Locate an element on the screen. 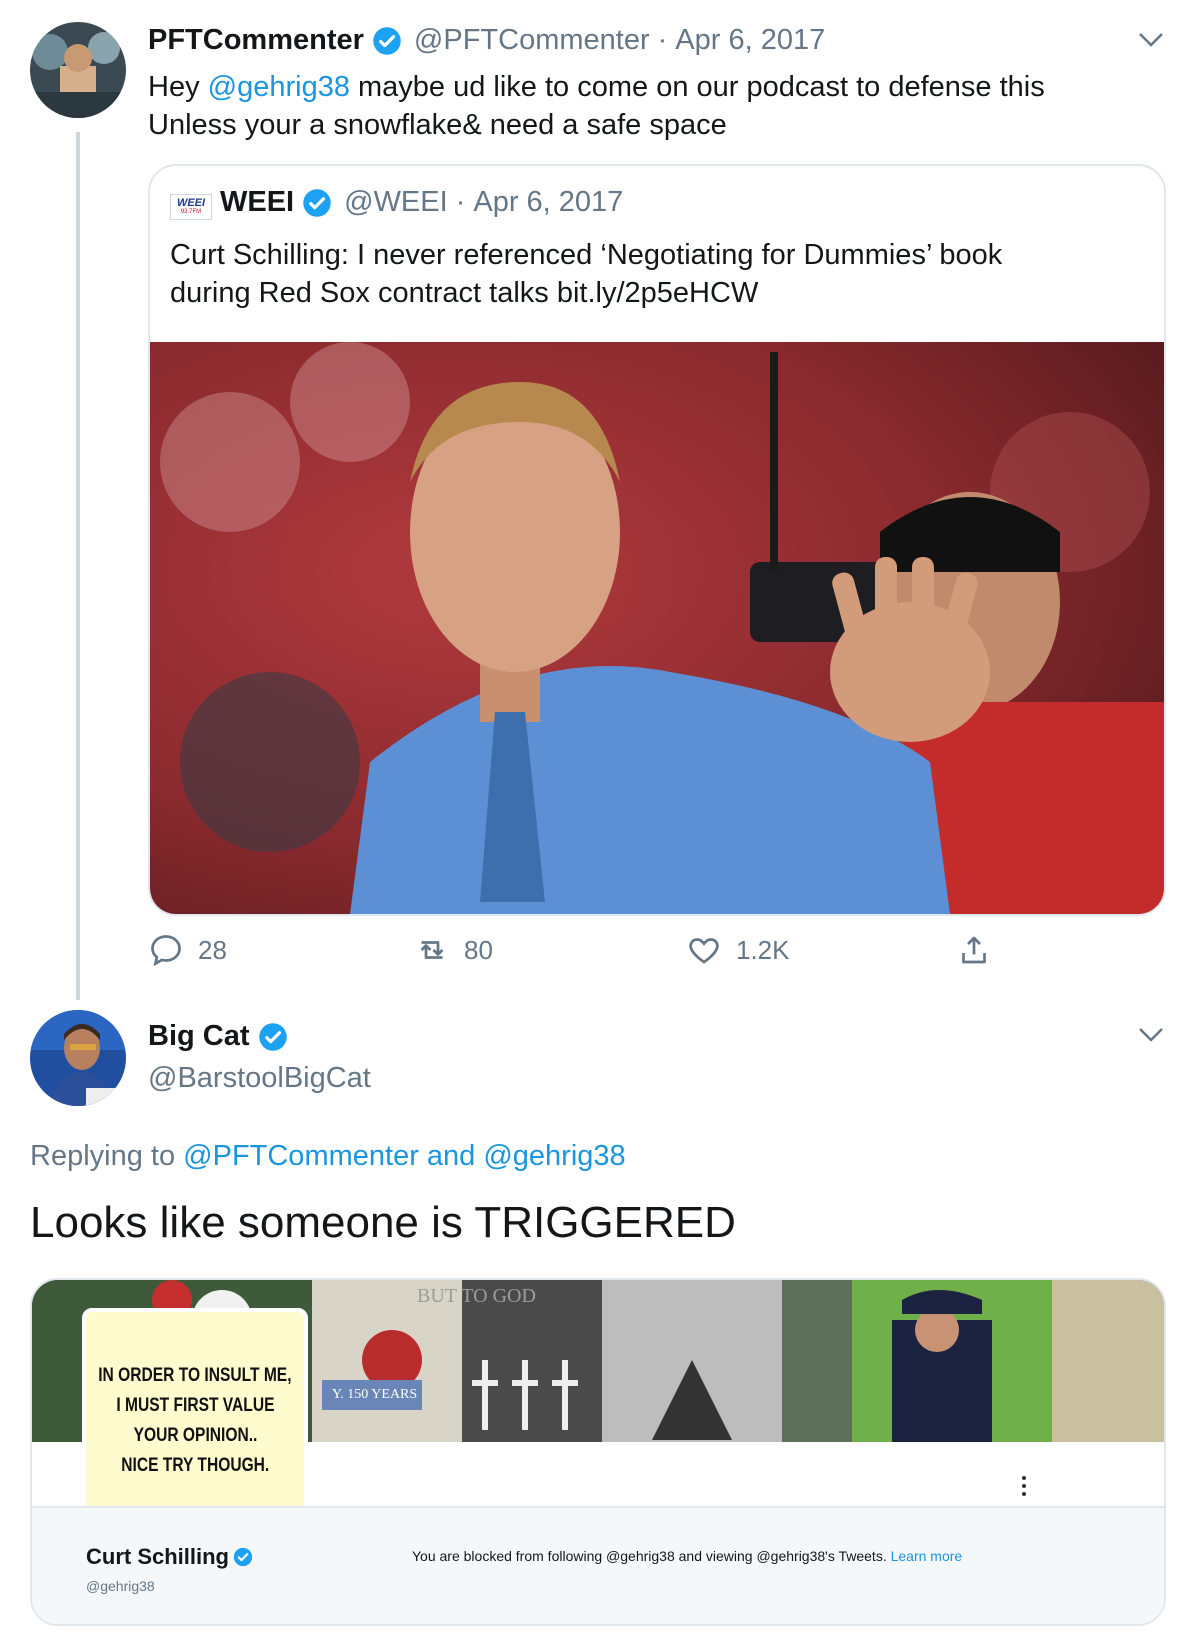  profile-name-row: Curt Schilling is located at coordinates (169, 1557).